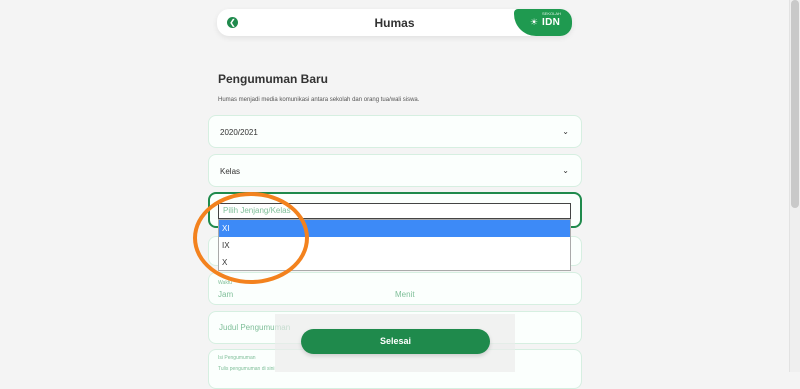  I want to click on dropdown-option: IX, so click(394, 245).